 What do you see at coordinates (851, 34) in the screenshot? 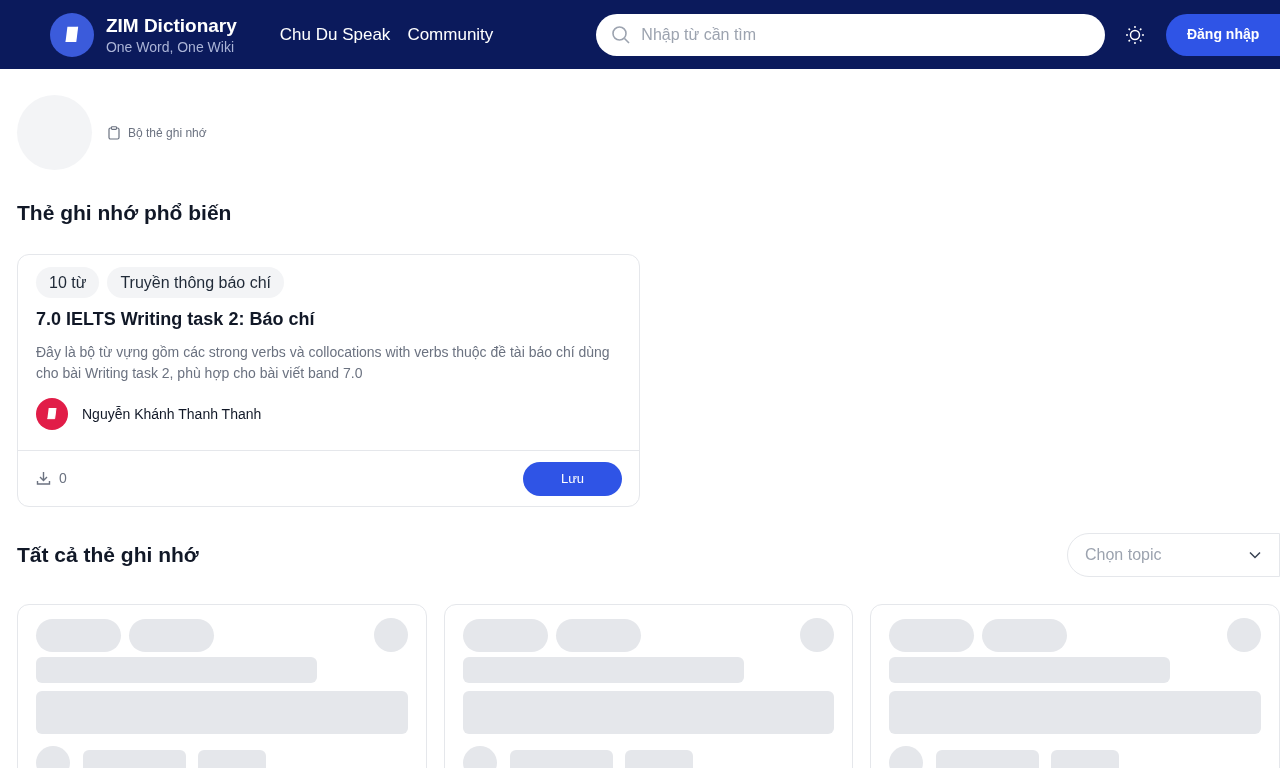
I see `search-field: Nhập từ cần tìm` at bounding box center [851, 34].